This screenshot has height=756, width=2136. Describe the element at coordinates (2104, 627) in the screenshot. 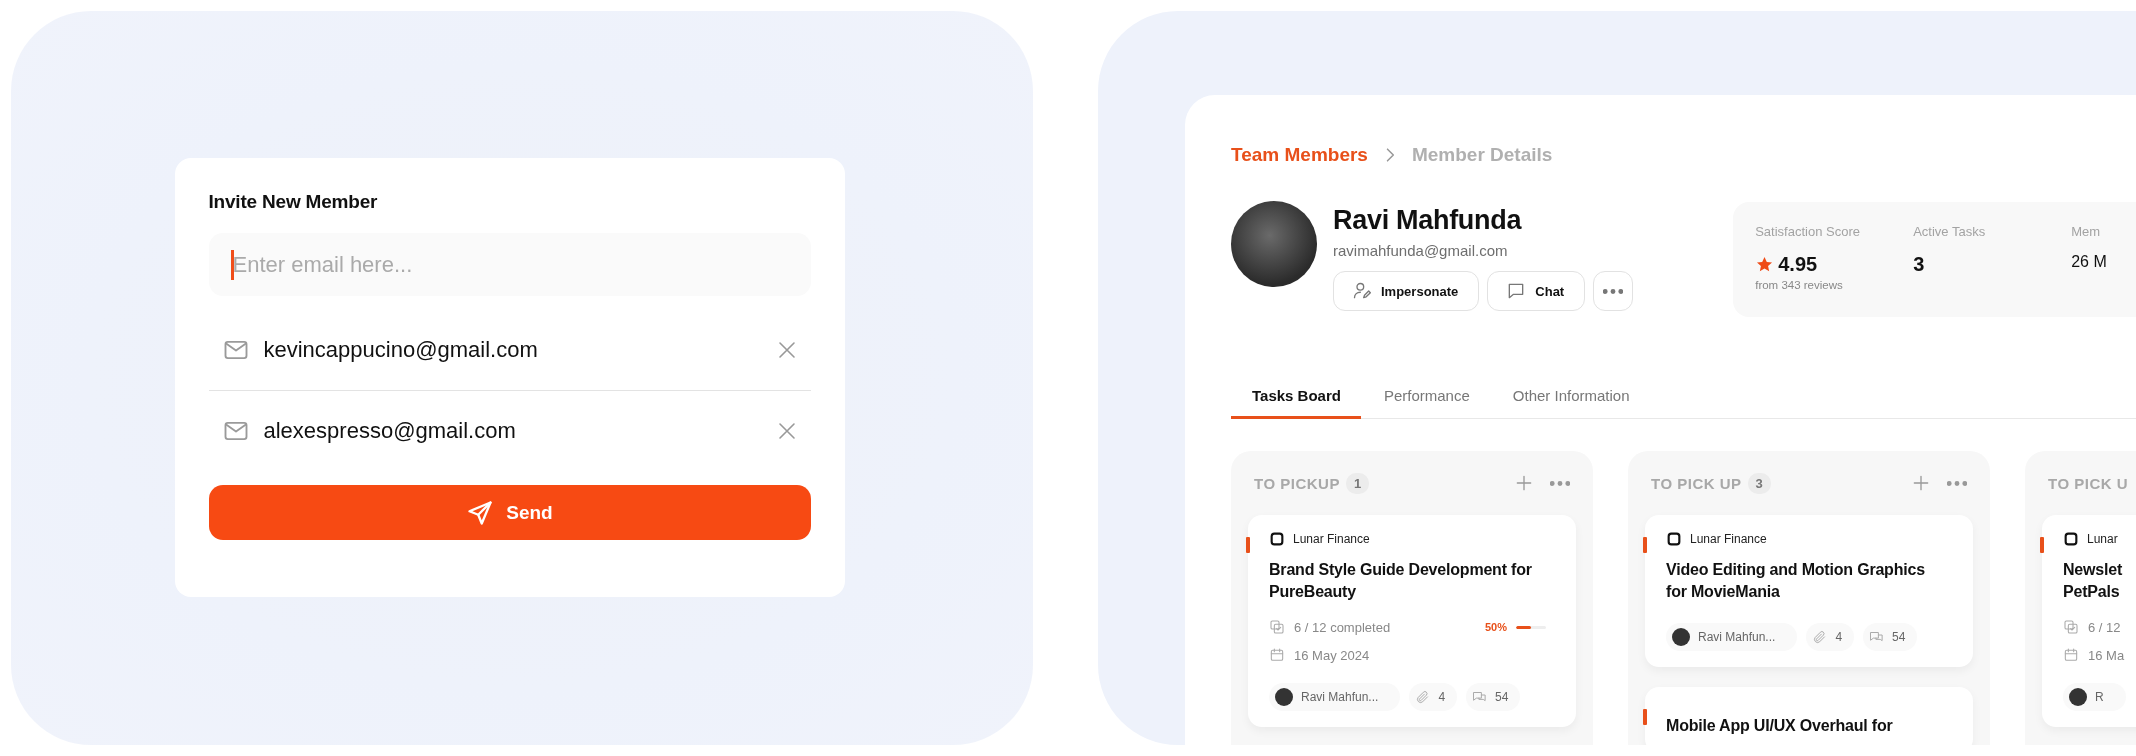

I see `progress-text: 6 / 12` at that location.